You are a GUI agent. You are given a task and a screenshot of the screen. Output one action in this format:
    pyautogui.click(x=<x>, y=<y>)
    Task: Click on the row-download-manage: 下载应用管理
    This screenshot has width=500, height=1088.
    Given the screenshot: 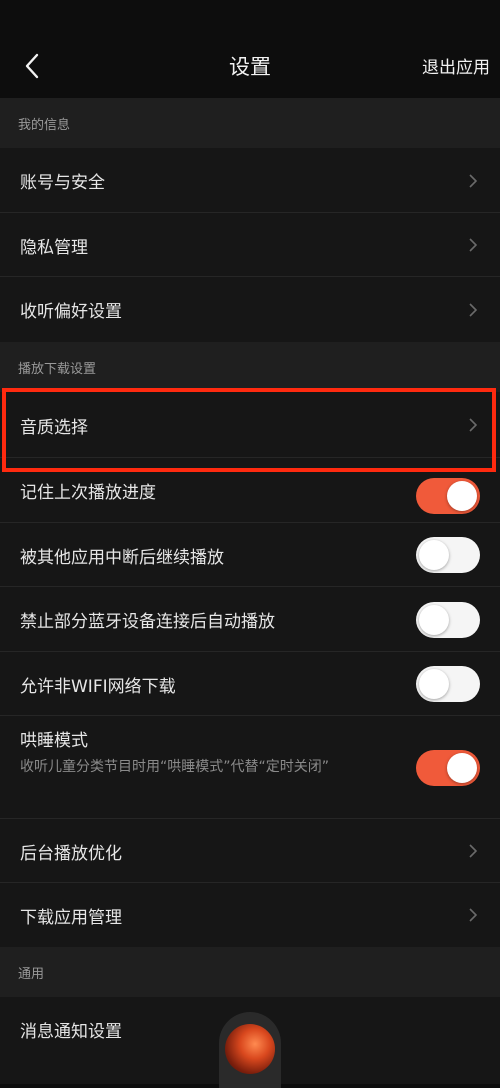 What is the action you would take?
    pyautogui.click(x=250, y=915)
    